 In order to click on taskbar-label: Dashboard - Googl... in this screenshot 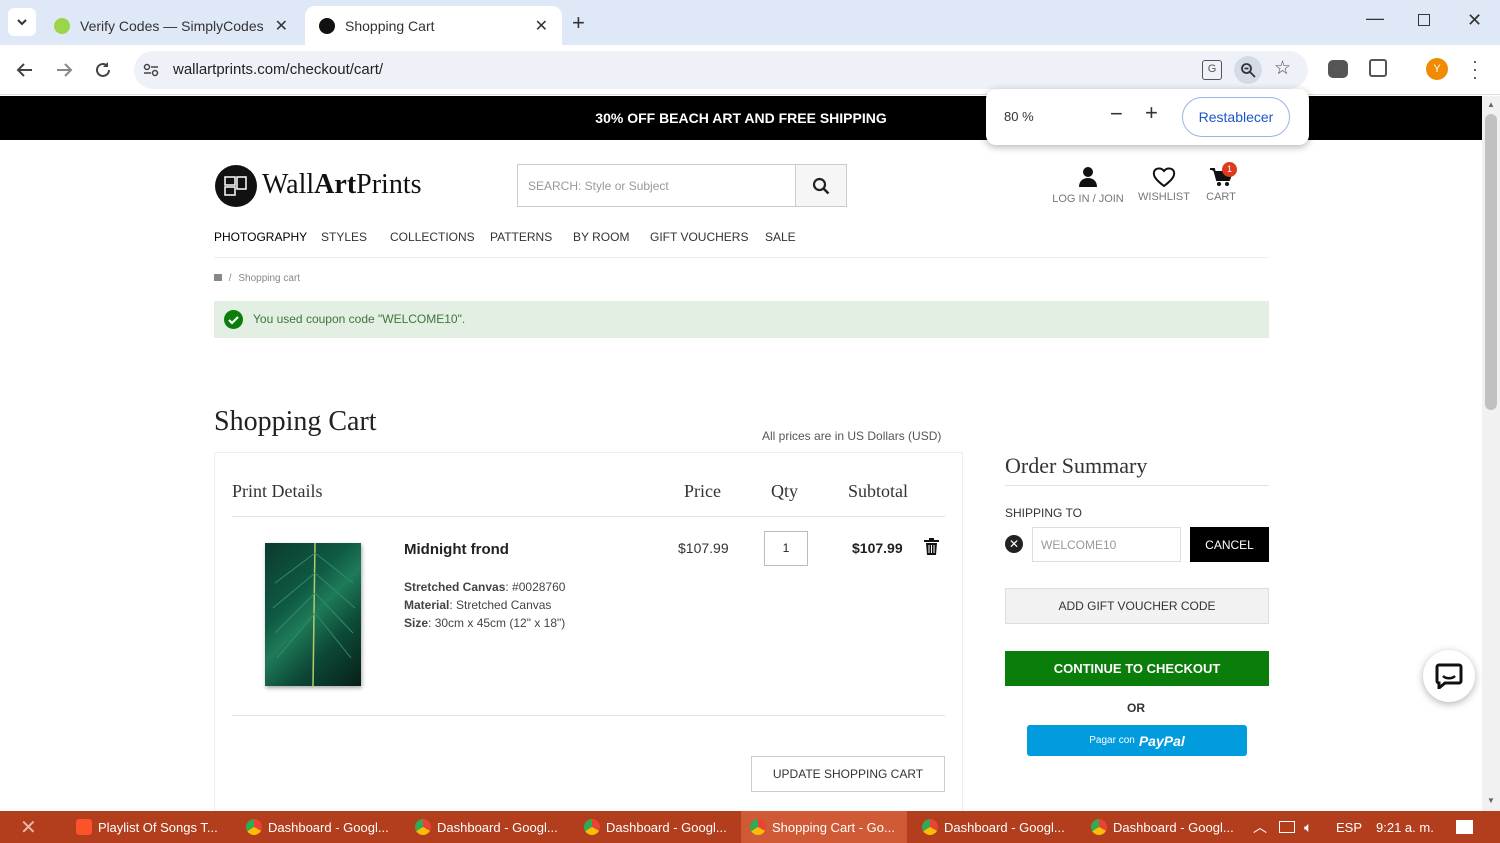, I will do `click(497, 827)`.